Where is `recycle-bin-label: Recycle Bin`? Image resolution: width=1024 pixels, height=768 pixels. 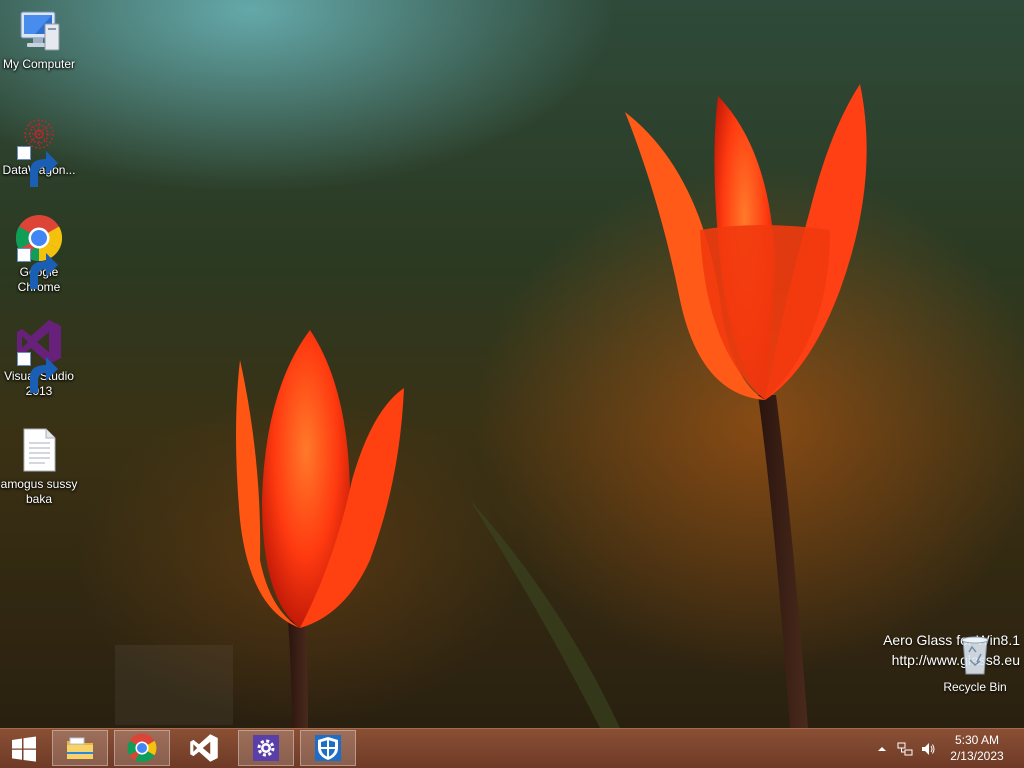 recycle-bin-label: Recycle Bin is located at coordinates (975, 687).